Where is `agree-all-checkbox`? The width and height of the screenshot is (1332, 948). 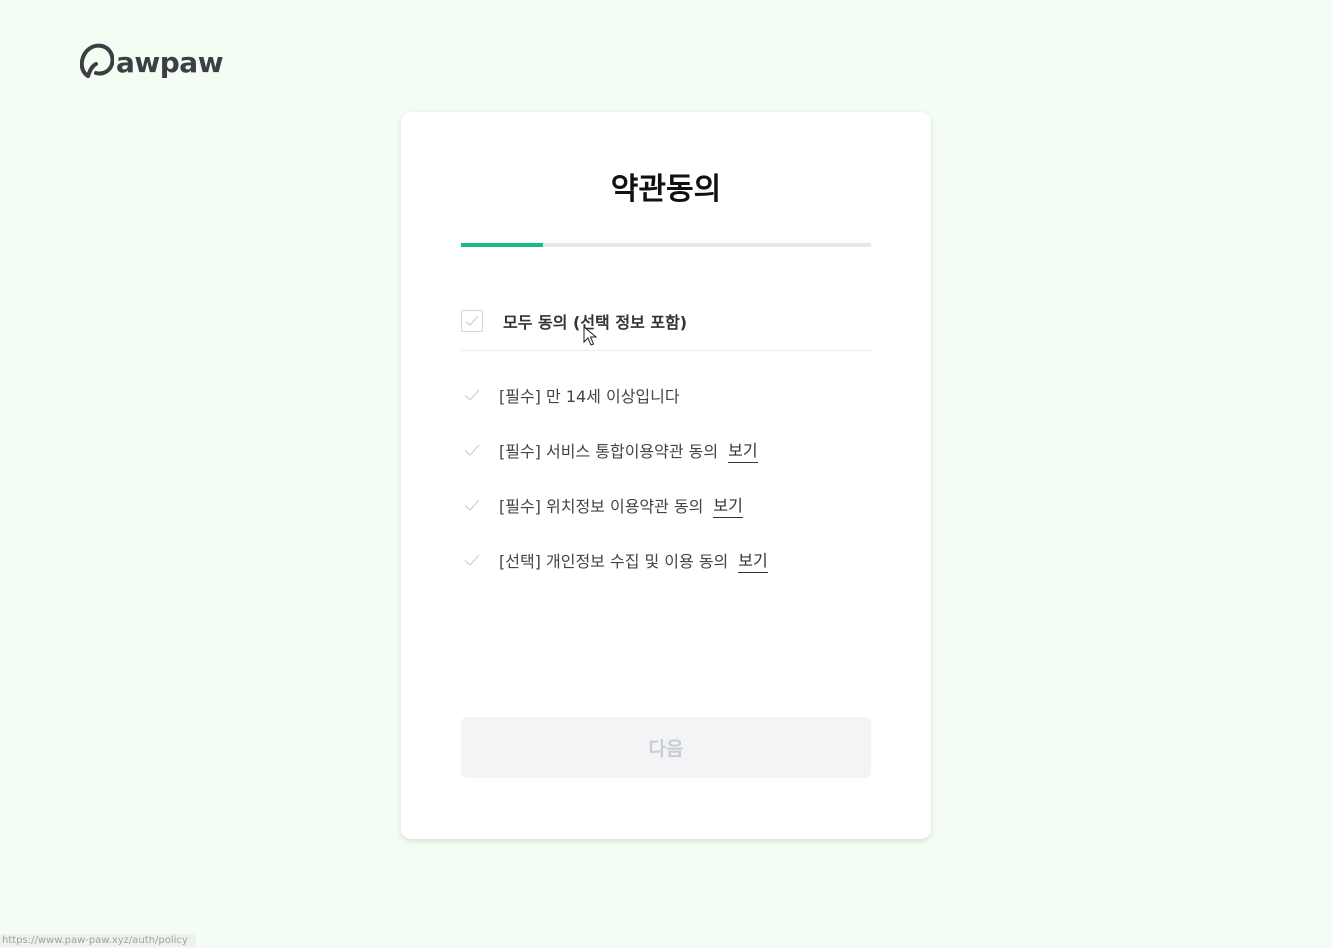 agree-all-checkbox is located at coordinates (472, 321).